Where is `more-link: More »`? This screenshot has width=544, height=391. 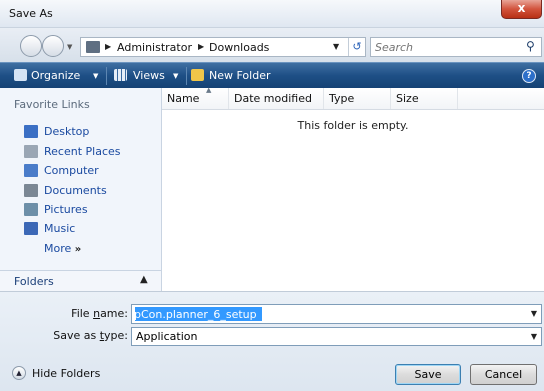 more-link: More » is located at coordinates (62, 248).